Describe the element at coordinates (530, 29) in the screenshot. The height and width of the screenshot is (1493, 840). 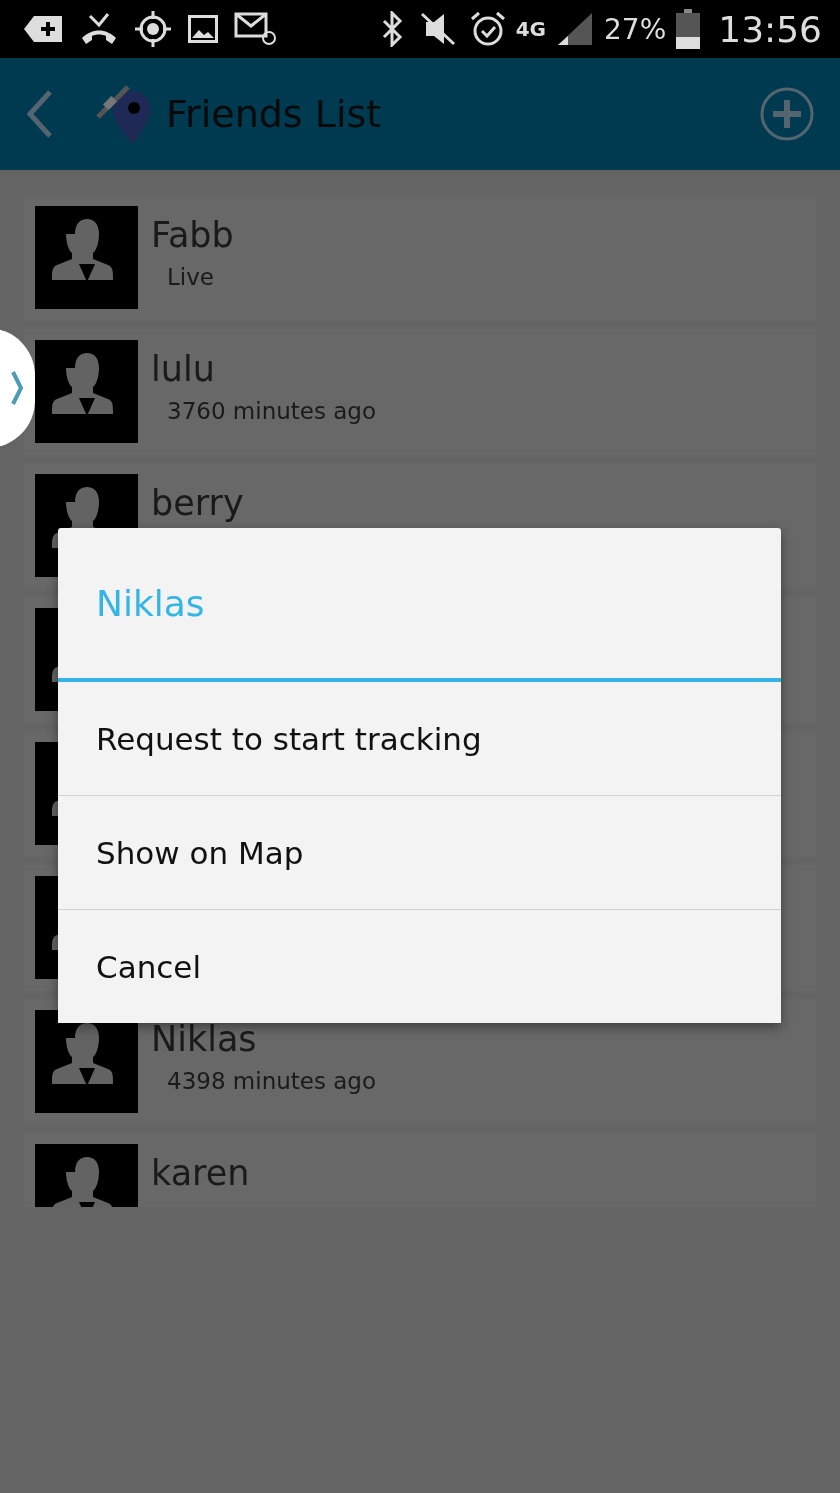
I see `network-type: 4G` at that location.